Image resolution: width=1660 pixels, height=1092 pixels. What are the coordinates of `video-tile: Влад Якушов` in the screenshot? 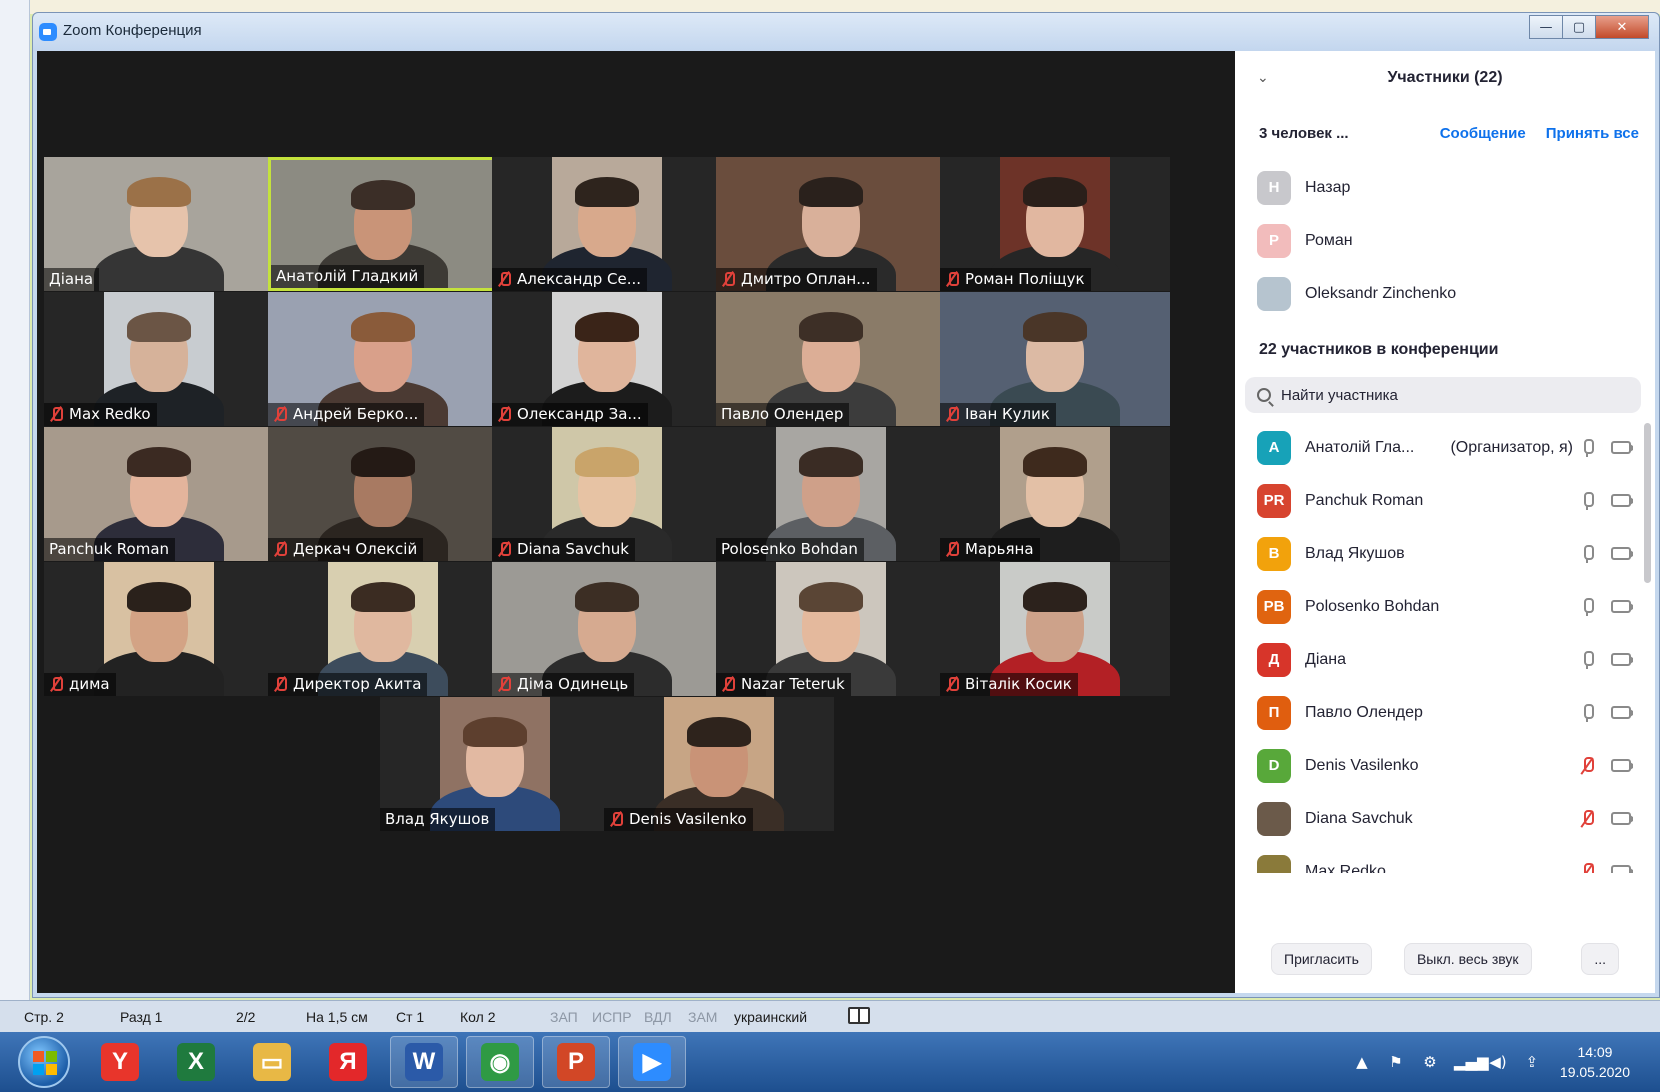 It's located at (495, 764).